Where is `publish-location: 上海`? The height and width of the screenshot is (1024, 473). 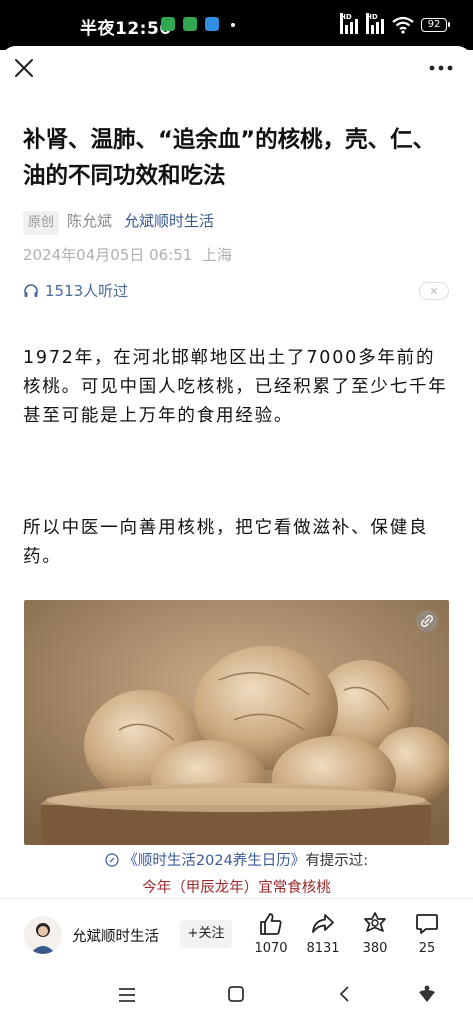
publish-location: 上海 is located at coordinates (216, 255).